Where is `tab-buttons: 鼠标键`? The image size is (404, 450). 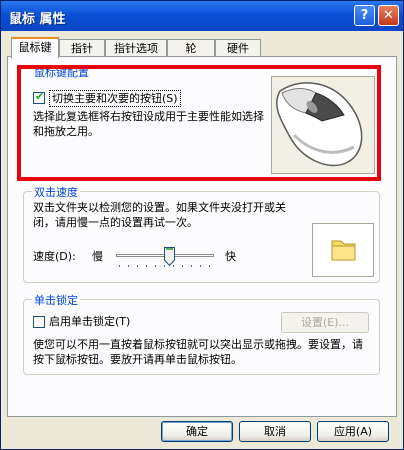 tab-buttons: 鼠标键 is located at coordinates (35, 47).